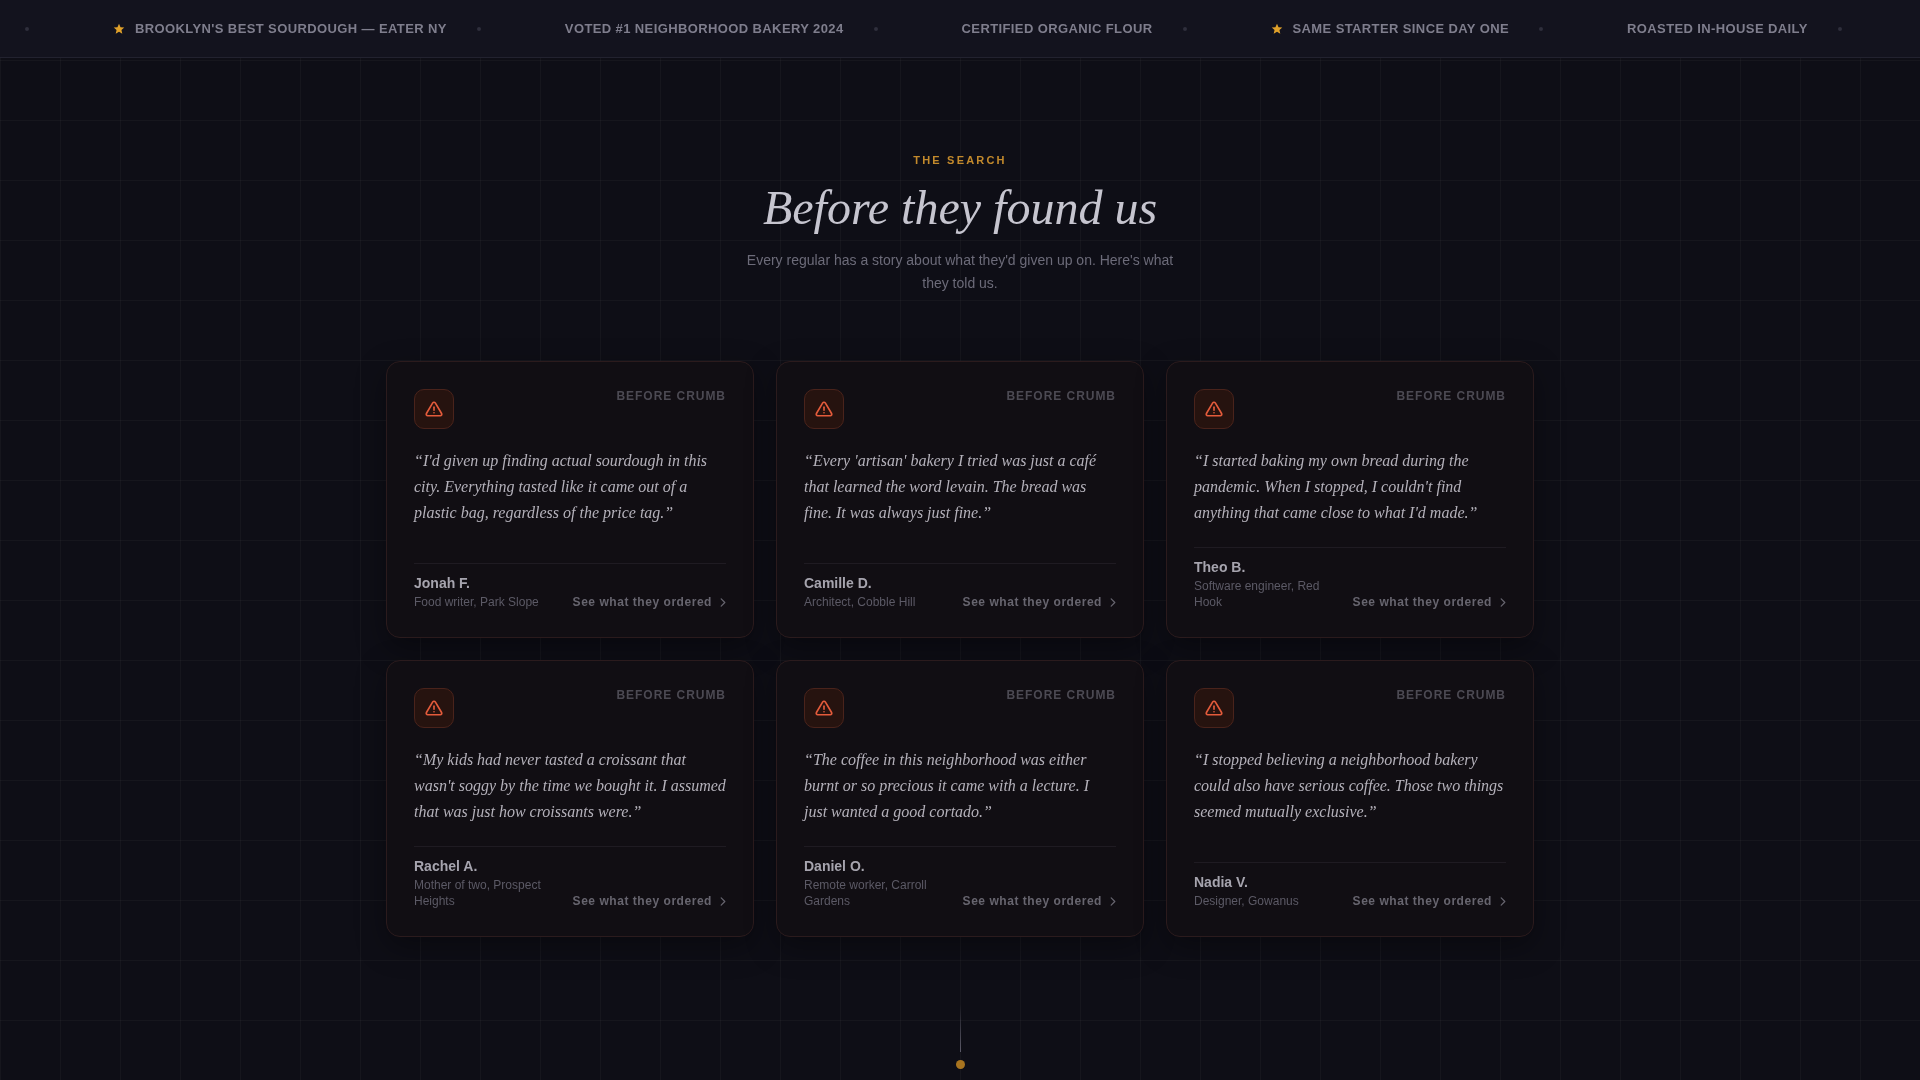 The image size is (1920, 1080). Describe the element at coordinates (561, 487) in the screenshot. I see `testimonial-quote: “I'd given up finding actual sourdough in this city. Everything tasted like it came out of a plastic bag, regardless of the price tag.”` at that location.